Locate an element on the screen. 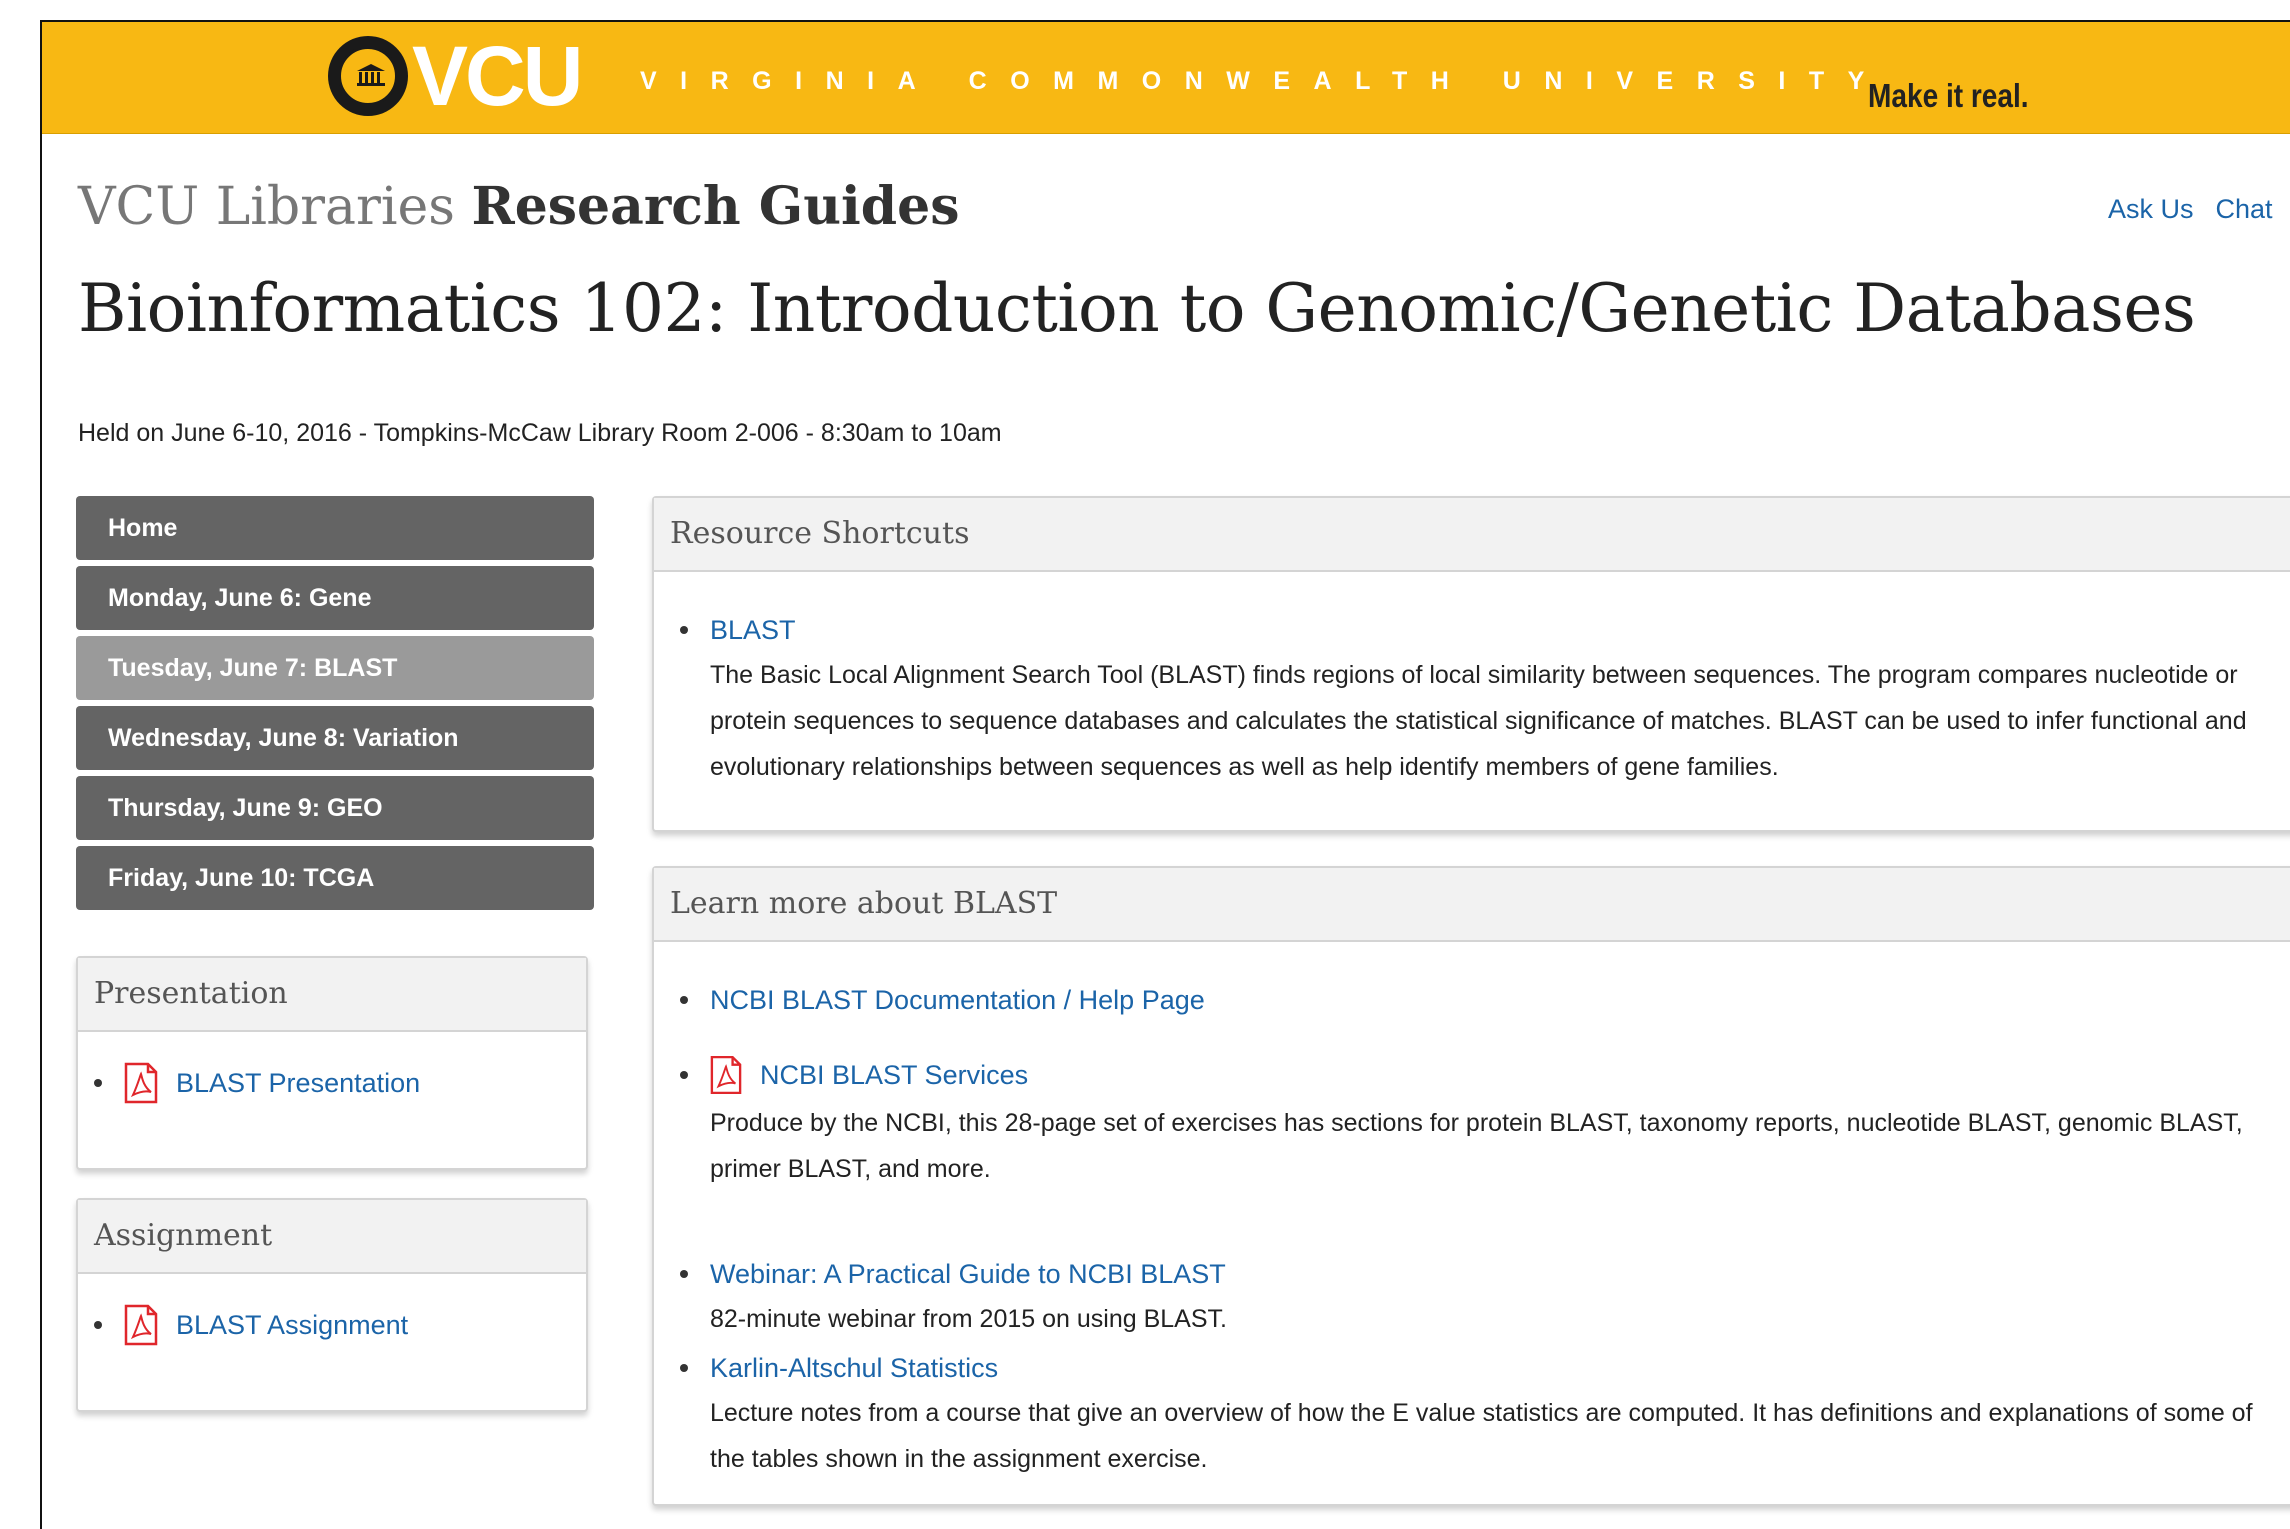 Image resolution: width=2290 pixels, height=1529 pixels. presentation-box: Presentation BLAST Presentation is located at coordinates (332, 1063).